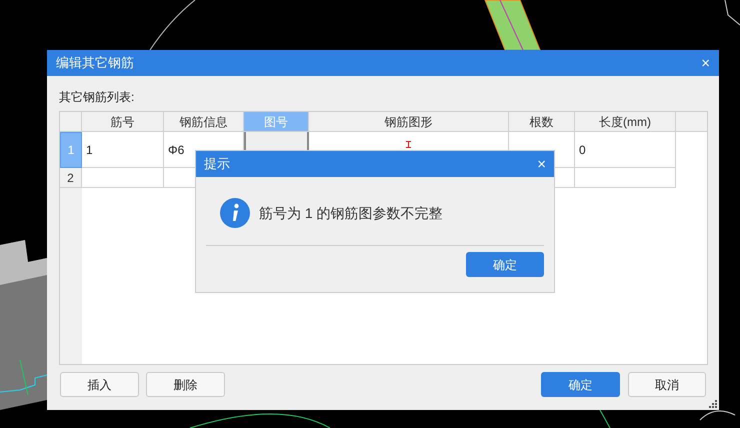 The width and height of the screenshot is (740, 428). I want to click on list-label: 其它钢筋列表:, so click(97, 97).